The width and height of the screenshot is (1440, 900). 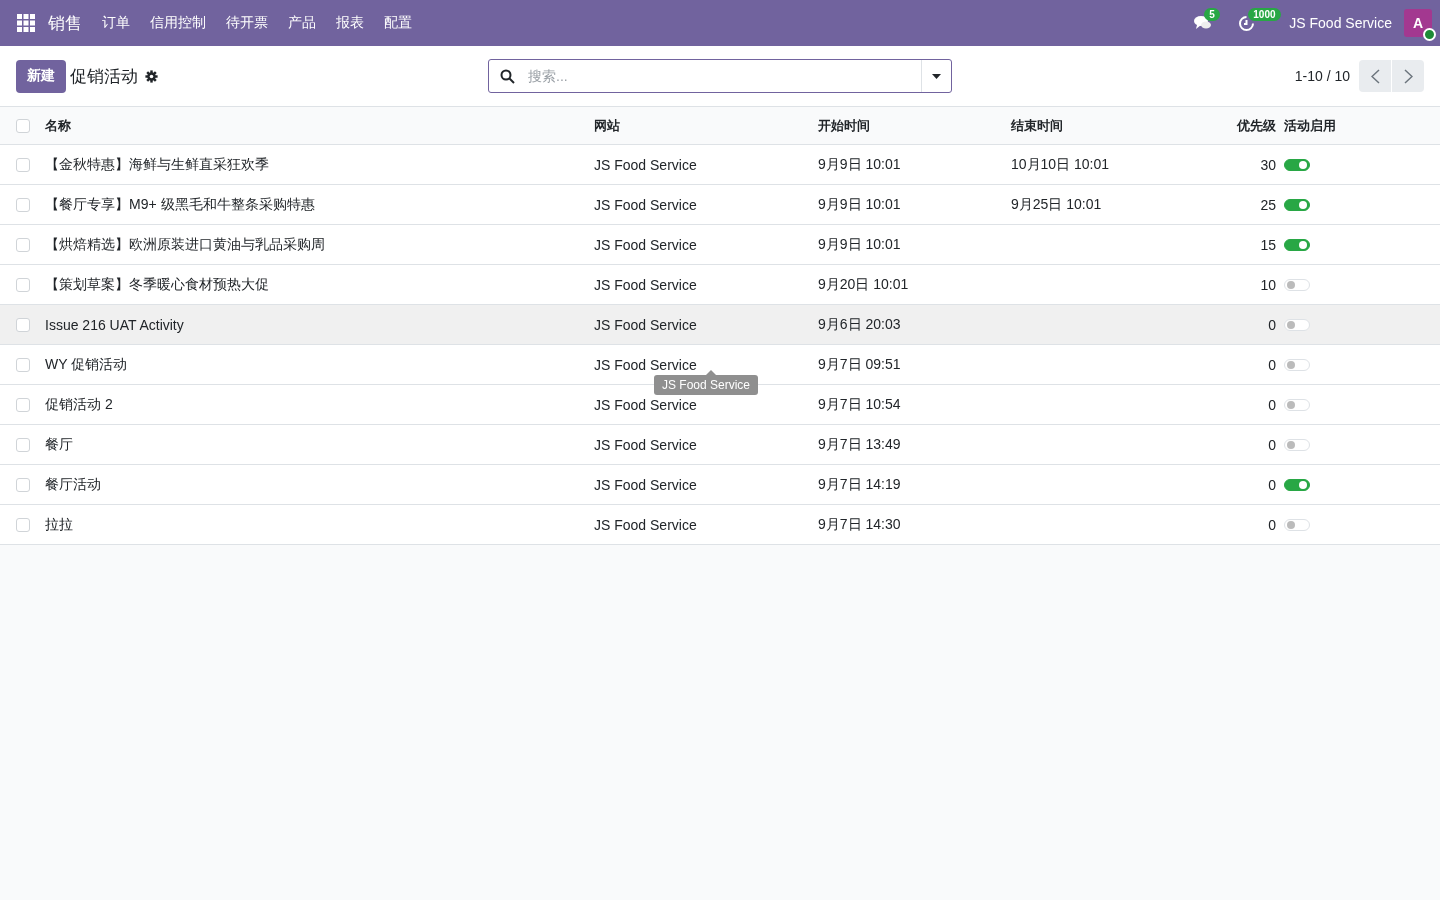 What do you see at coordinates (1268, 204) in the screenshot?
I see `table-cell: 25` at bounding box center [1268, 204].